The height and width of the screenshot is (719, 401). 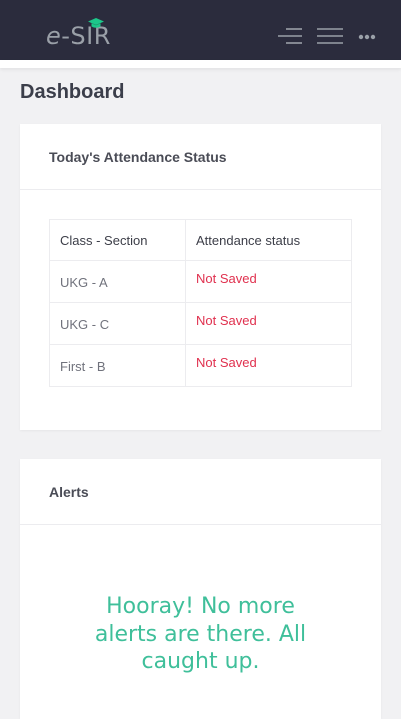 I want to click on more-dots-icon, so click(x=367, y=37).